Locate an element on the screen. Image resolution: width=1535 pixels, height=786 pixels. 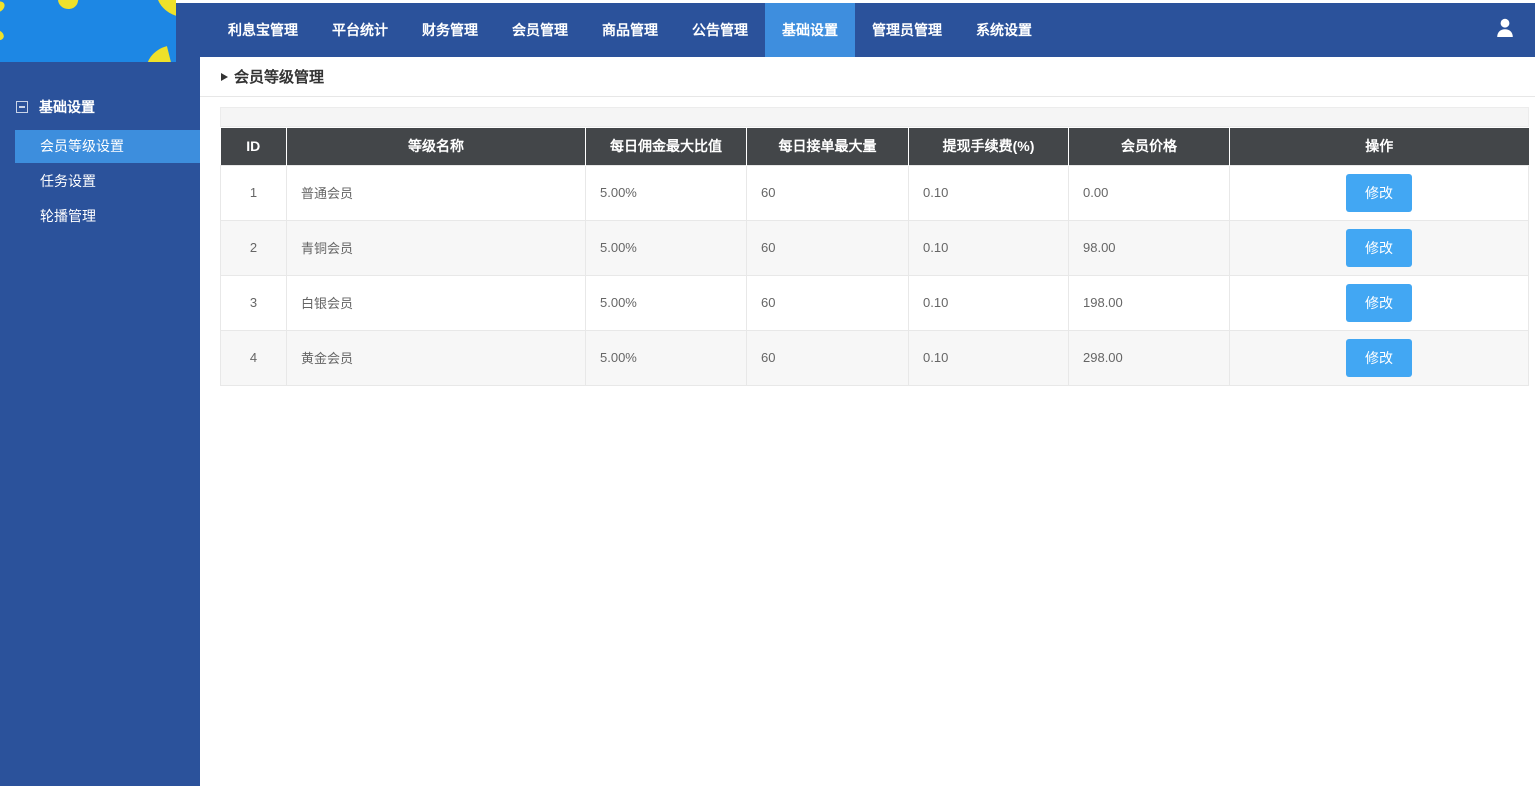
collapse-minus-icon is located at coordinates (22, 107).